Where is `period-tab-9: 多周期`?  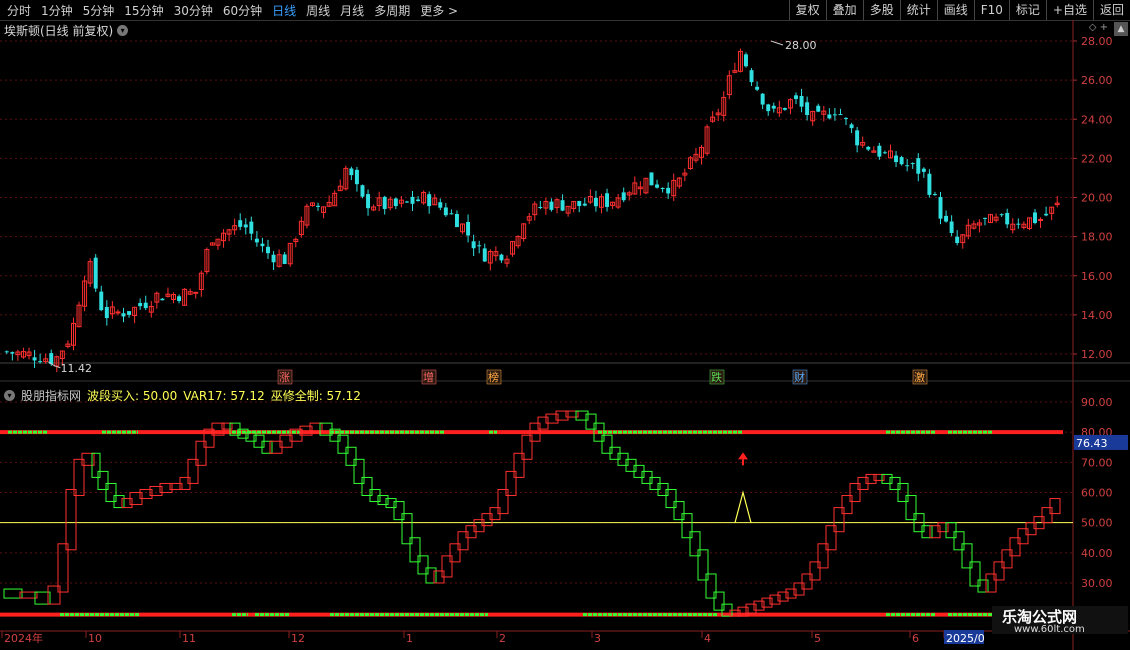
period-tab-9: 多周期 is located at coordinates (392, 10).